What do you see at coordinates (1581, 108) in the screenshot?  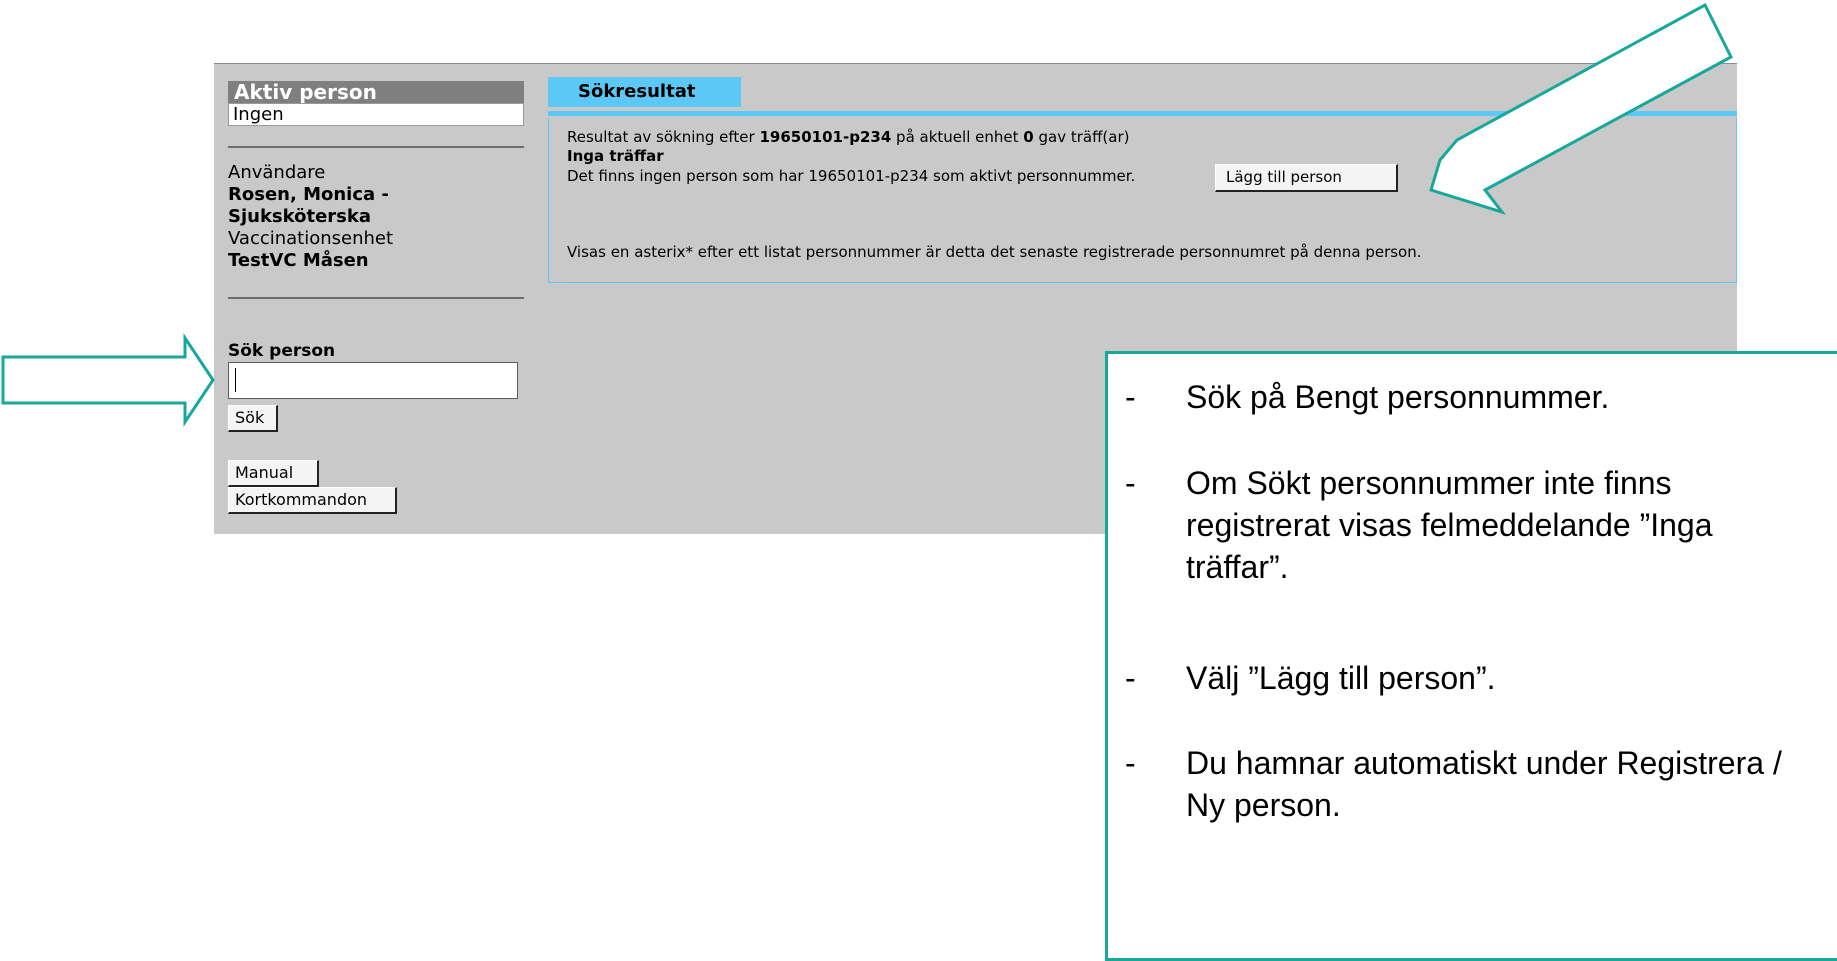 I see `diagonal-arrow-icon` at bounding box center [1581, 108].